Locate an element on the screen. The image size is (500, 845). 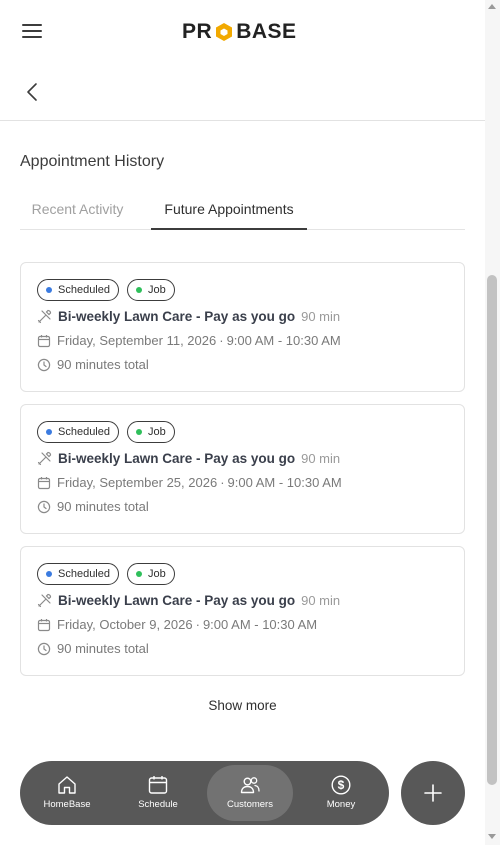
back-button is located at coordinates (33, 92).